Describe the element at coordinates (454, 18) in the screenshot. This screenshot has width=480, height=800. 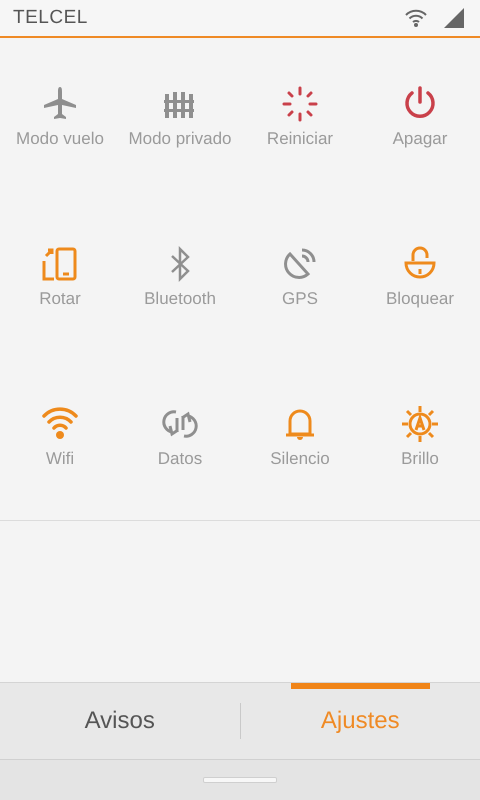
I see `cell-signal-icon` at that location.